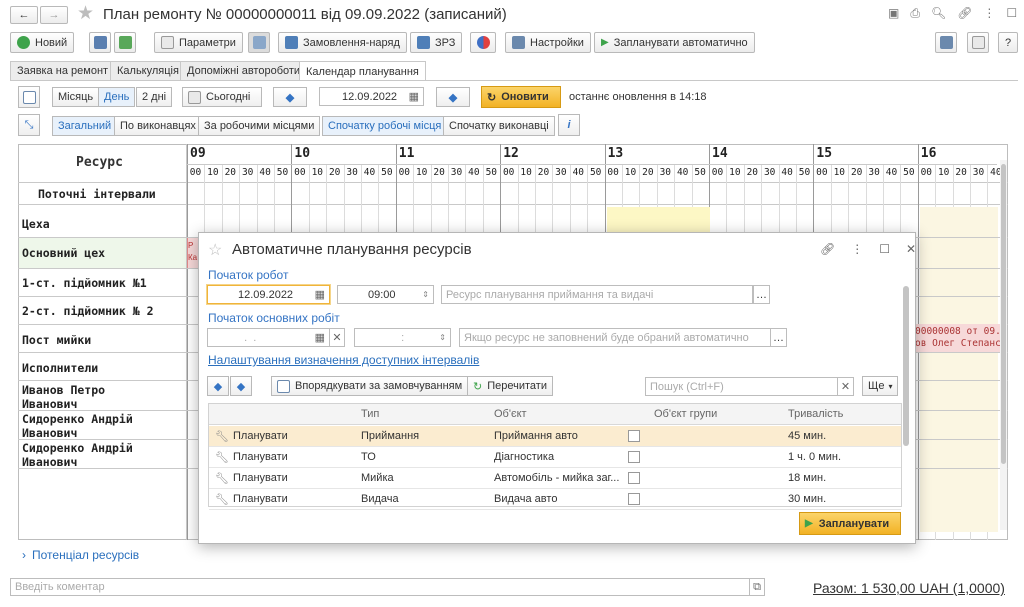 Image resolution: width=1024 pixels, height=607 pixels. I want to click on grid-scrollbar, so click(1003, 345).